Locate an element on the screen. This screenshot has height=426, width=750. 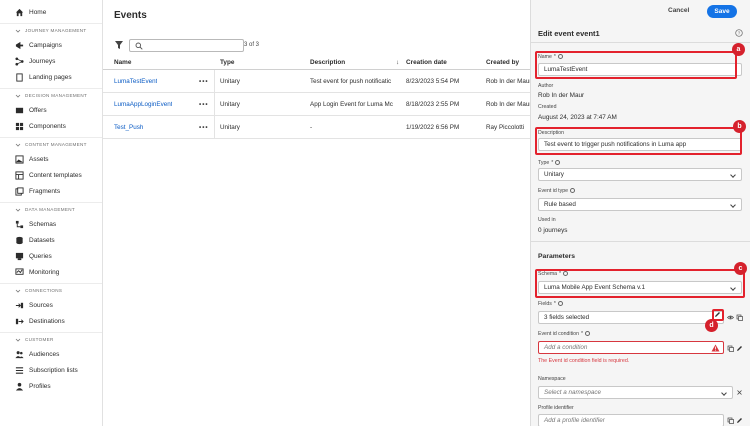
nav-item-profiles: Profiles is located at coordinates (51, 386).